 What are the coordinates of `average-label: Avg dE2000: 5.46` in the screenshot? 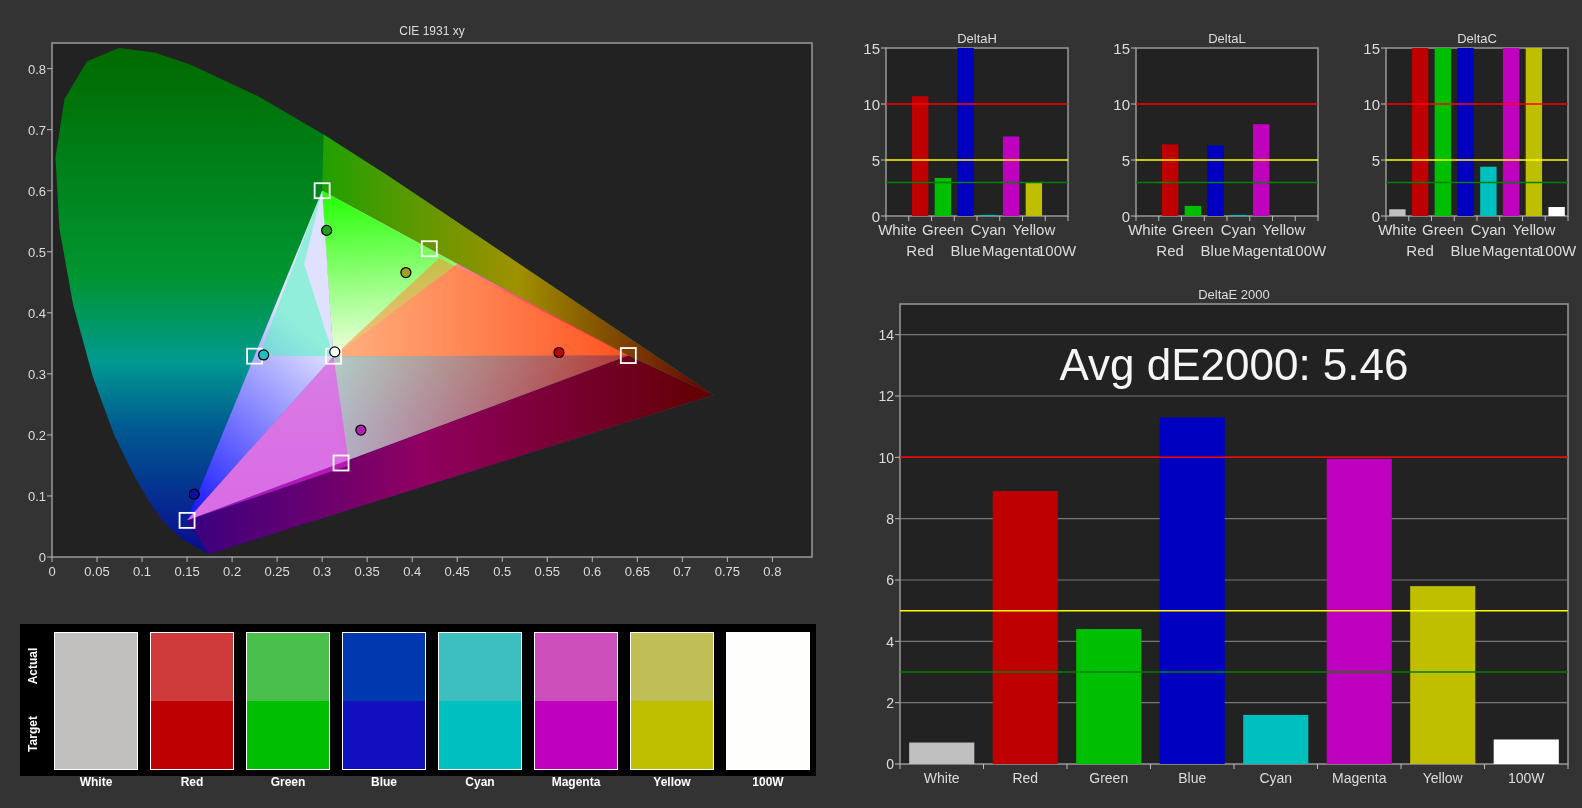 It's located at (1234, 364).